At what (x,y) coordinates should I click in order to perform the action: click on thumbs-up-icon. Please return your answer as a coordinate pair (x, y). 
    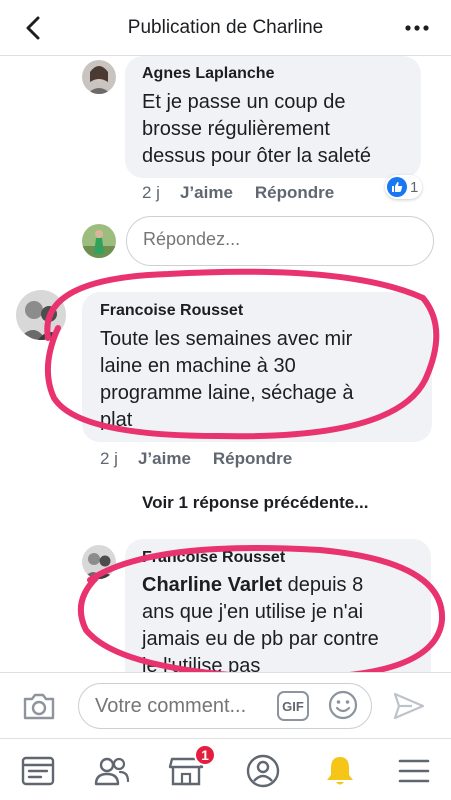
    Looking at the image, I should click on (397, 187).